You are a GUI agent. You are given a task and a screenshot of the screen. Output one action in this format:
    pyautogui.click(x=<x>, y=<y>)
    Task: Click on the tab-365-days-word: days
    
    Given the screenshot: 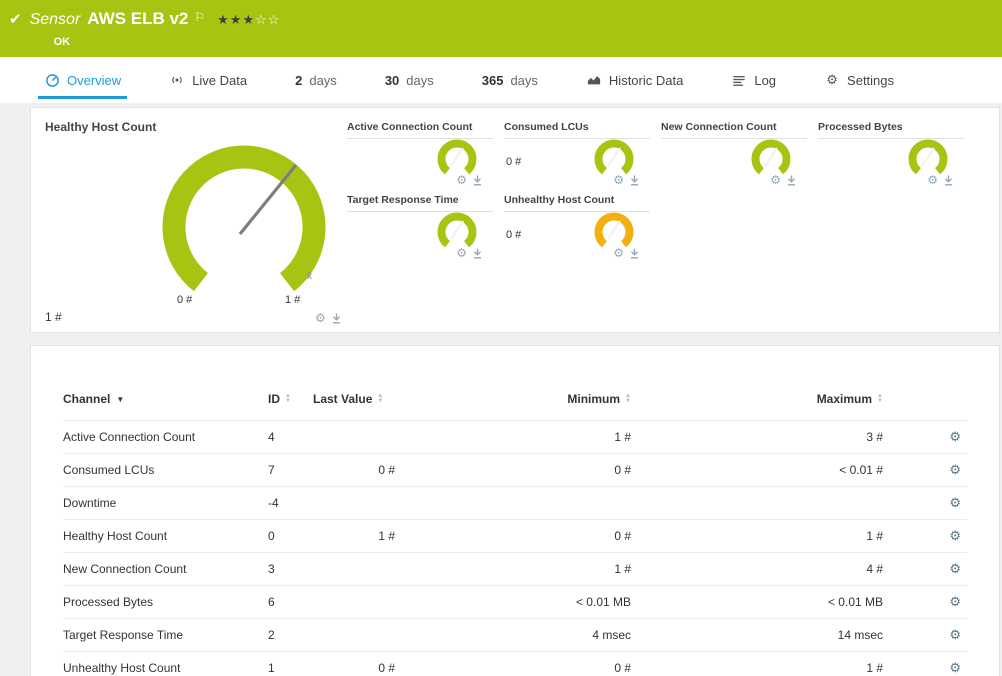 What is the action you would take?
    pyautogui.click(x=524, y=80)
    